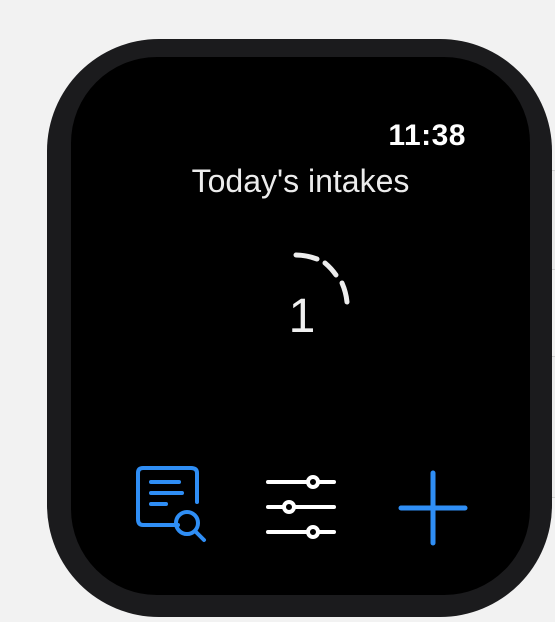  I want to click on add-intake-button, so click(433, 508).